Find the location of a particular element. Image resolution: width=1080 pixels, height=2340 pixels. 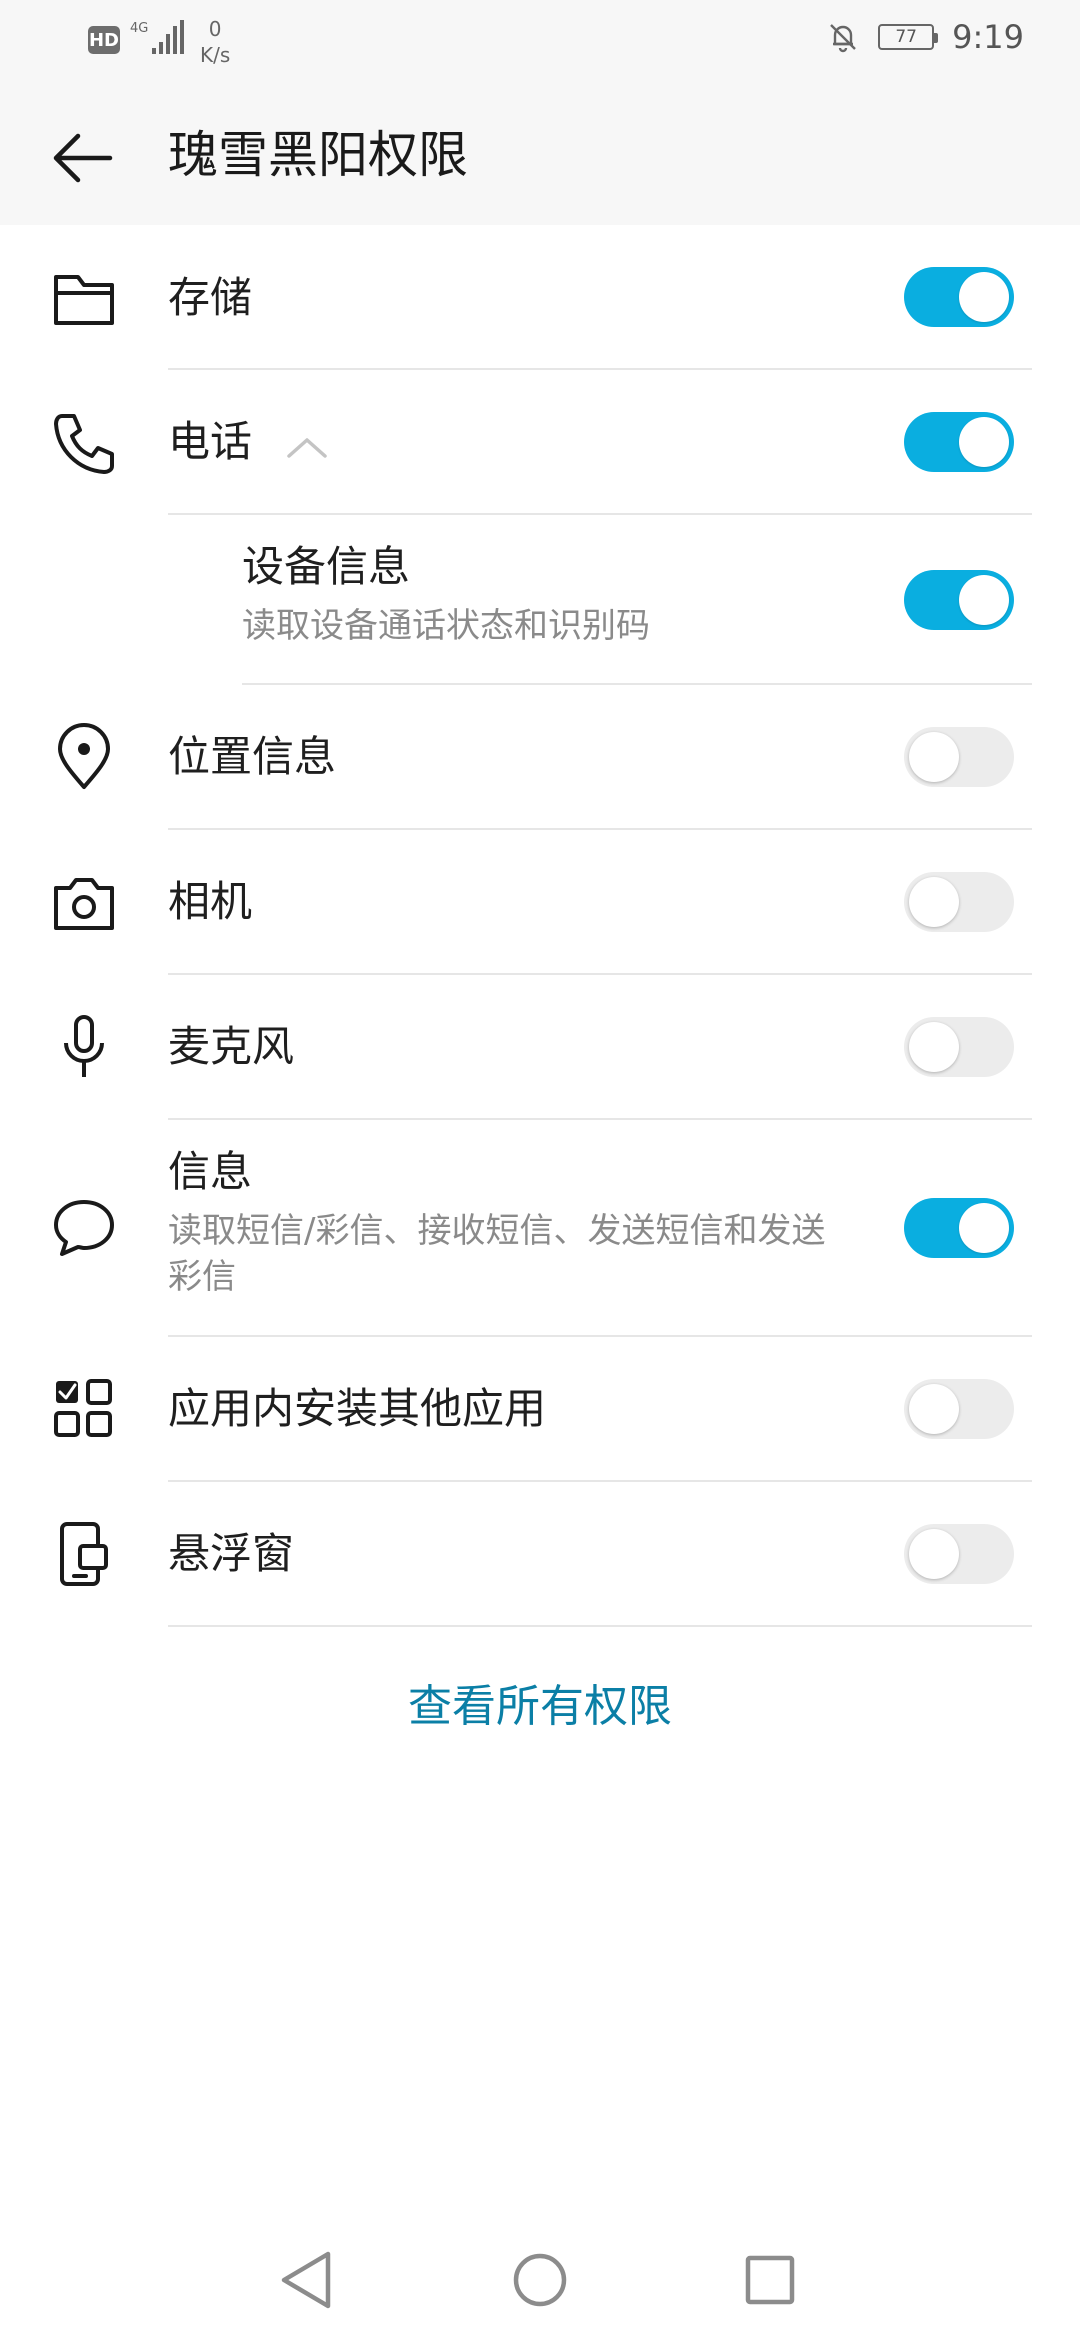

nav-home-button is located at coordinates (540, 2280).